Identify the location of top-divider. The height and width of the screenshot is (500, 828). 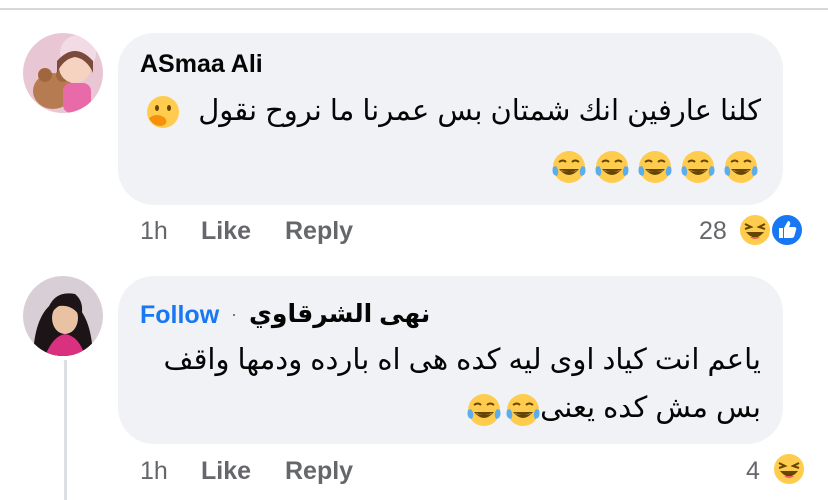
(414, 9).